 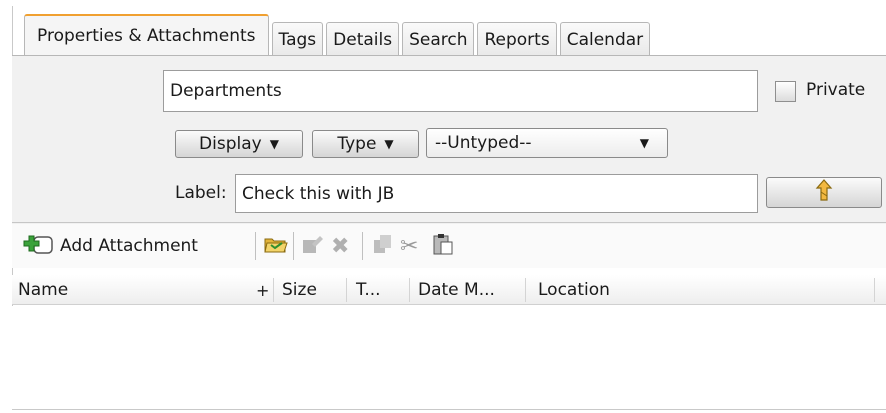 What do you see at coordinates (836, 90) in the screenshot?
I see `private-label: Private` at bounding box center [836, 90].